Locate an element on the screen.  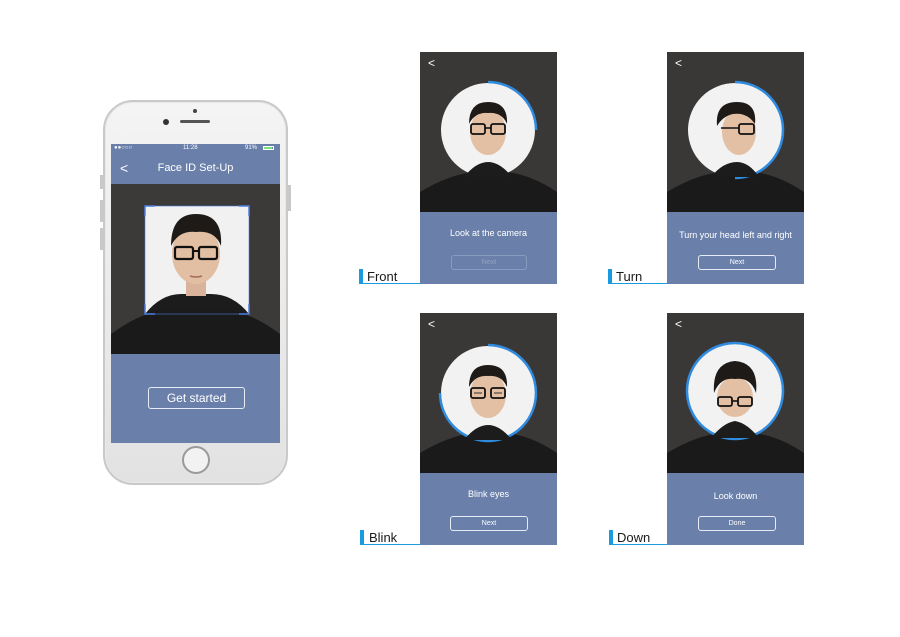
instruction-text: Blink eyes is located at coordinates (488, 494).